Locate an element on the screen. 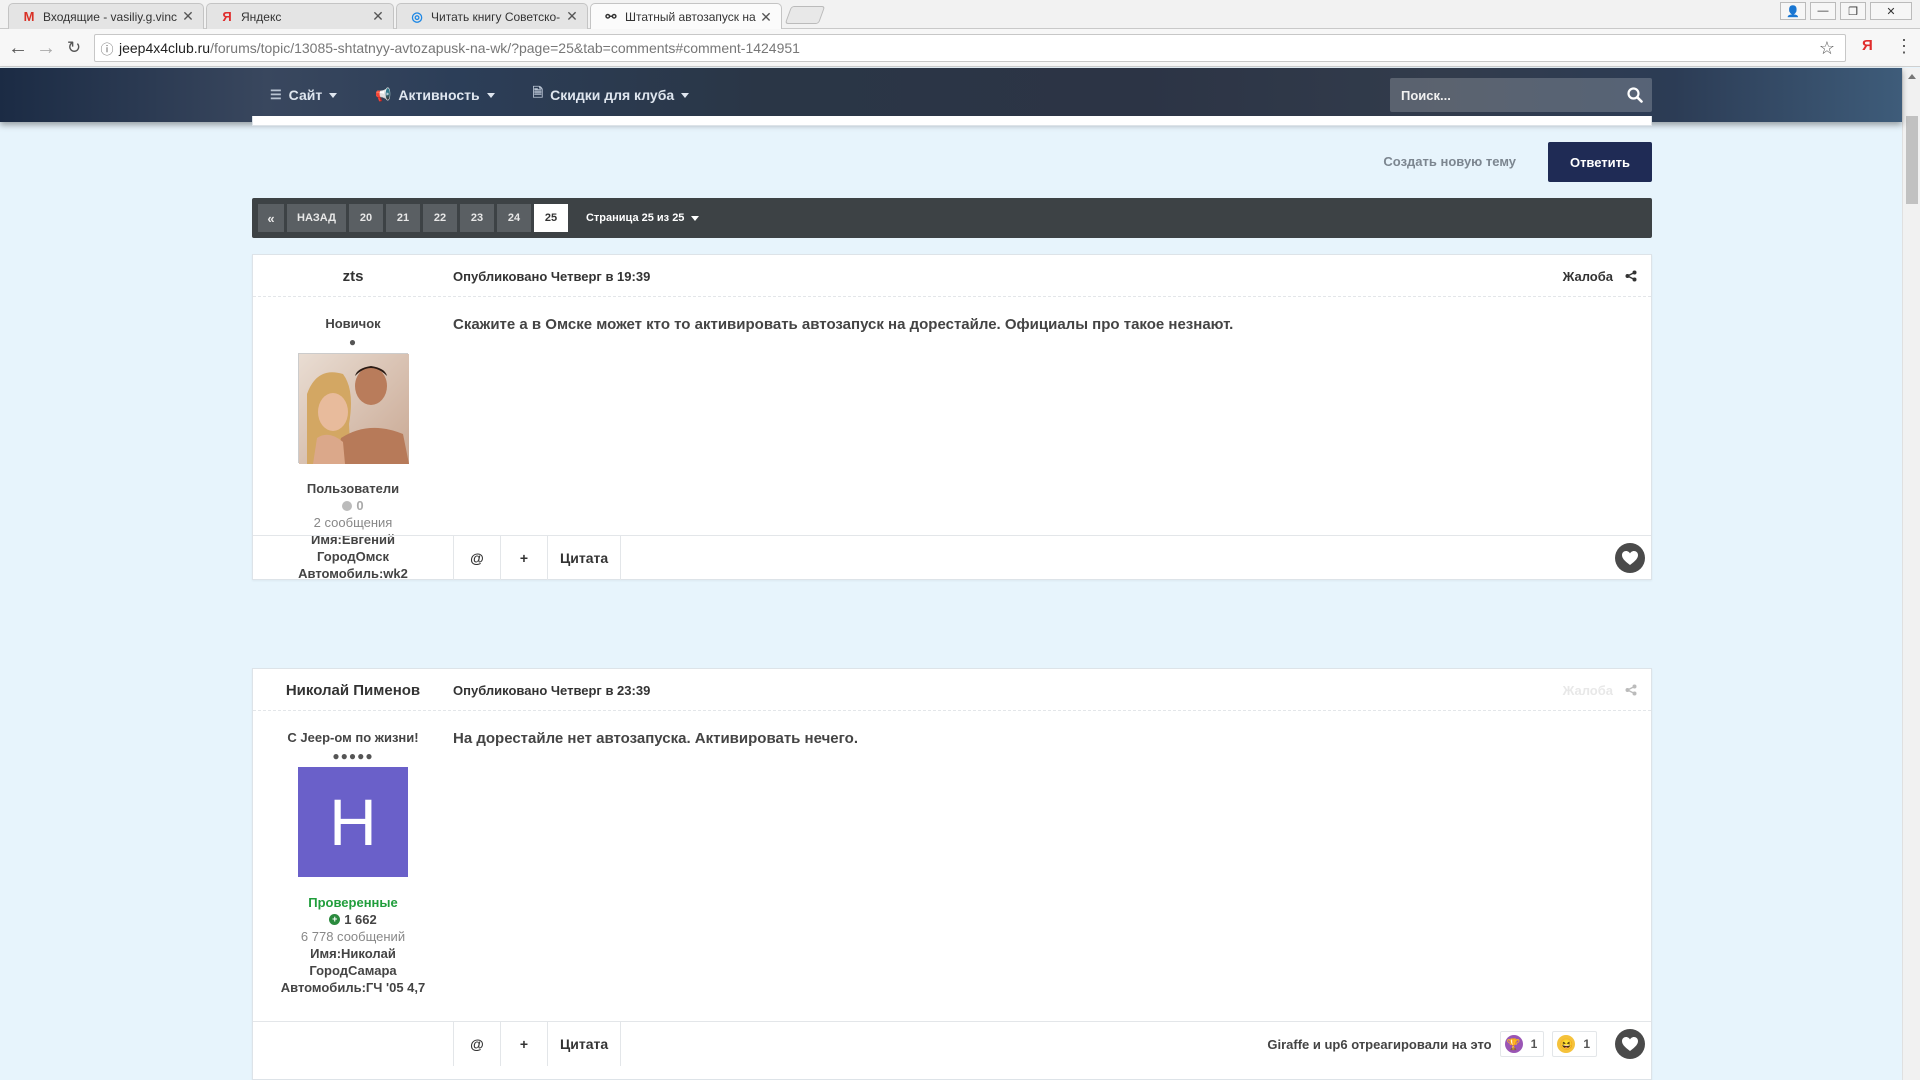 This screenshot has height=1080, width=1920. search-icon is located at coordinates (1635, 95).